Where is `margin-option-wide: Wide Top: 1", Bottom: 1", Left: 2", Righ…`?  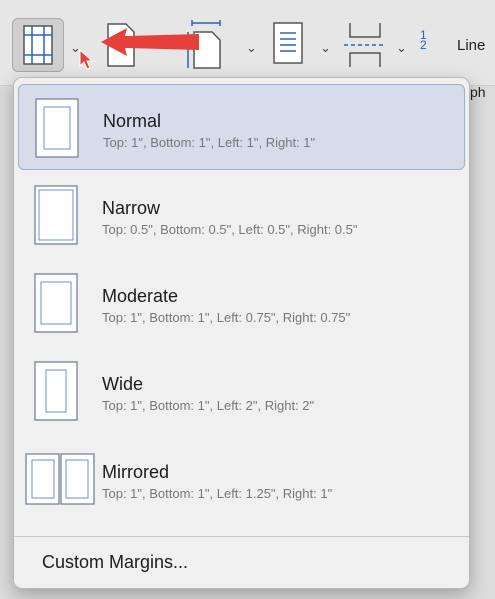
margin-option-wide: Wide Top: 1", Bottom: 1", Left: 2", Righ… is located at coordinates (241, 391).